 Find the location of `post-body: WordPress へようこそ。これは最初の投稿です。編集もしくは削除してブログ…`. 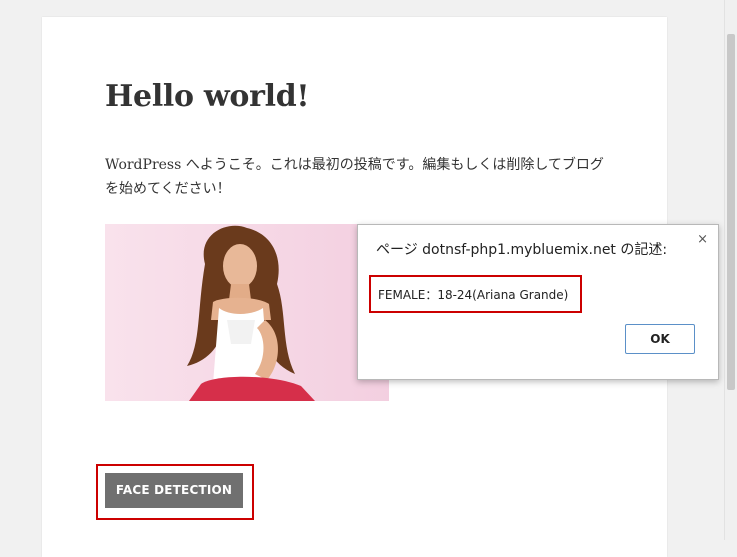

post-body: WordPress へようこそ。これは最初の投稿です。編集もしくは削除してブログ… is located at coordinates (354, 177).